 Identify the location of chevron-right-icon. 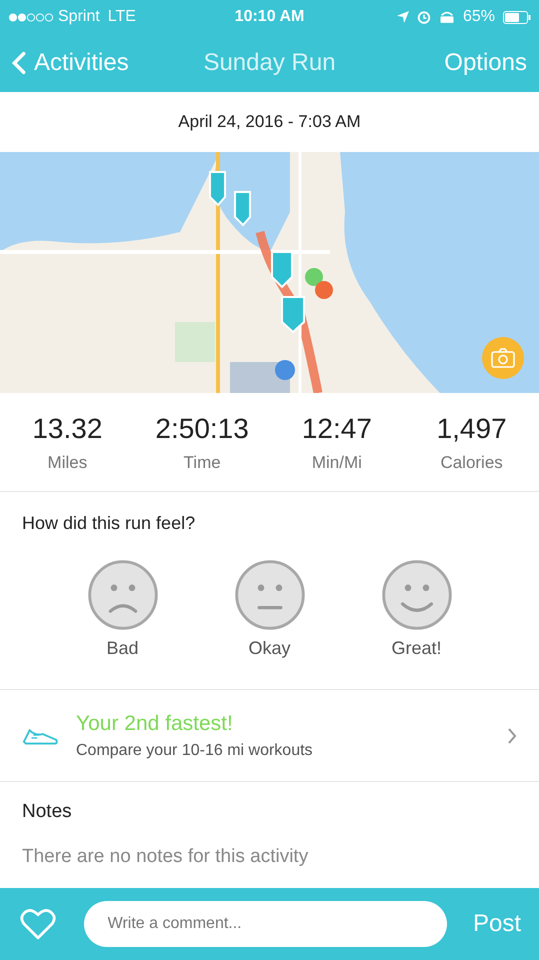
(512, 735).